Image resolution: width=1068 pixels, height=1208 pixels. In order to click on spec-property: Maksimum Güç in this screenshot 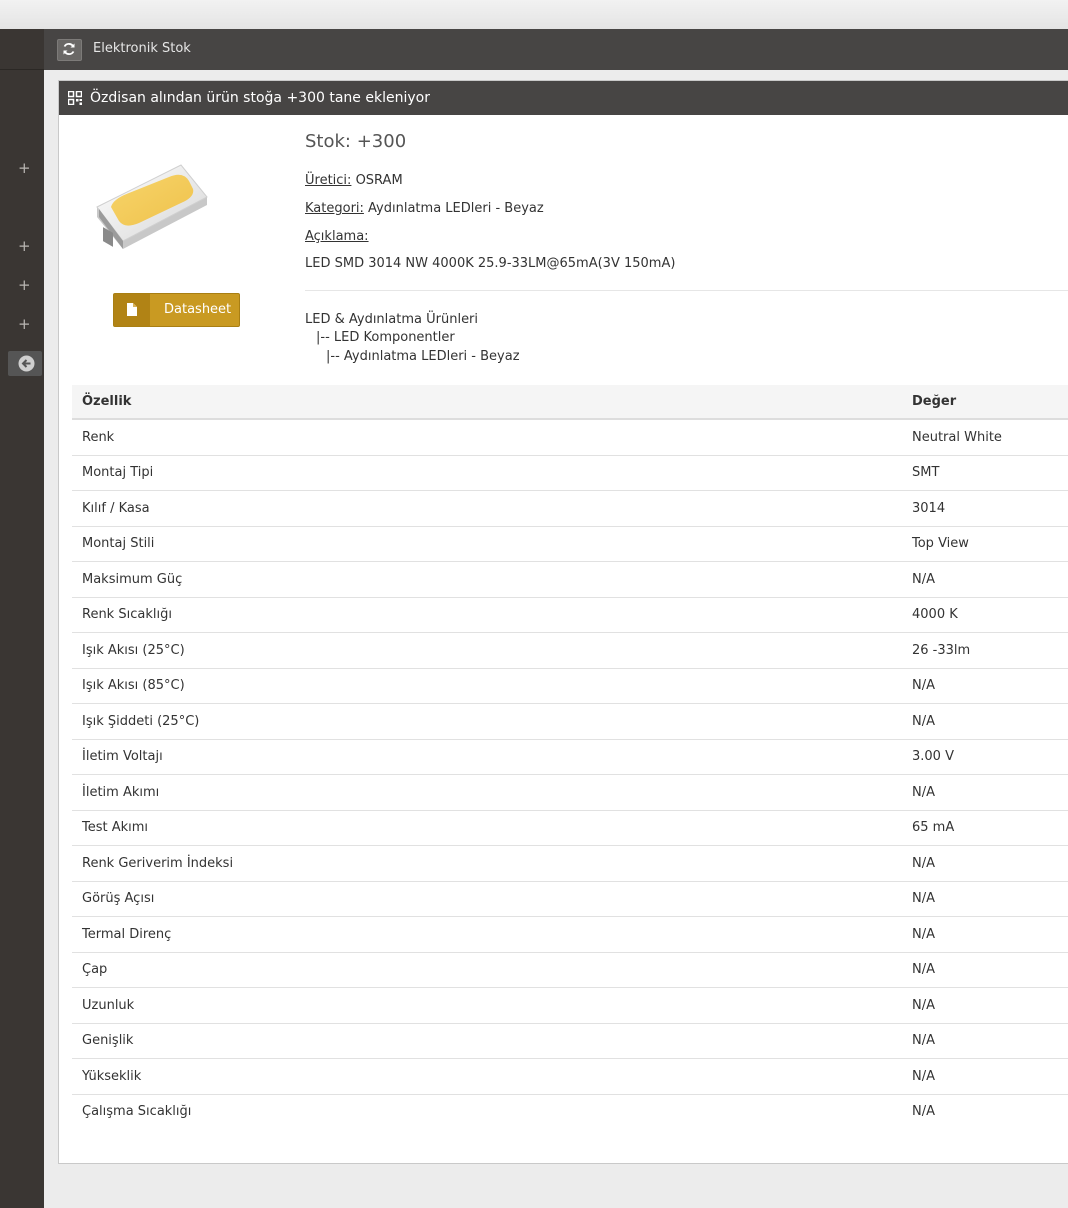, I will do `click(487, 579)`.